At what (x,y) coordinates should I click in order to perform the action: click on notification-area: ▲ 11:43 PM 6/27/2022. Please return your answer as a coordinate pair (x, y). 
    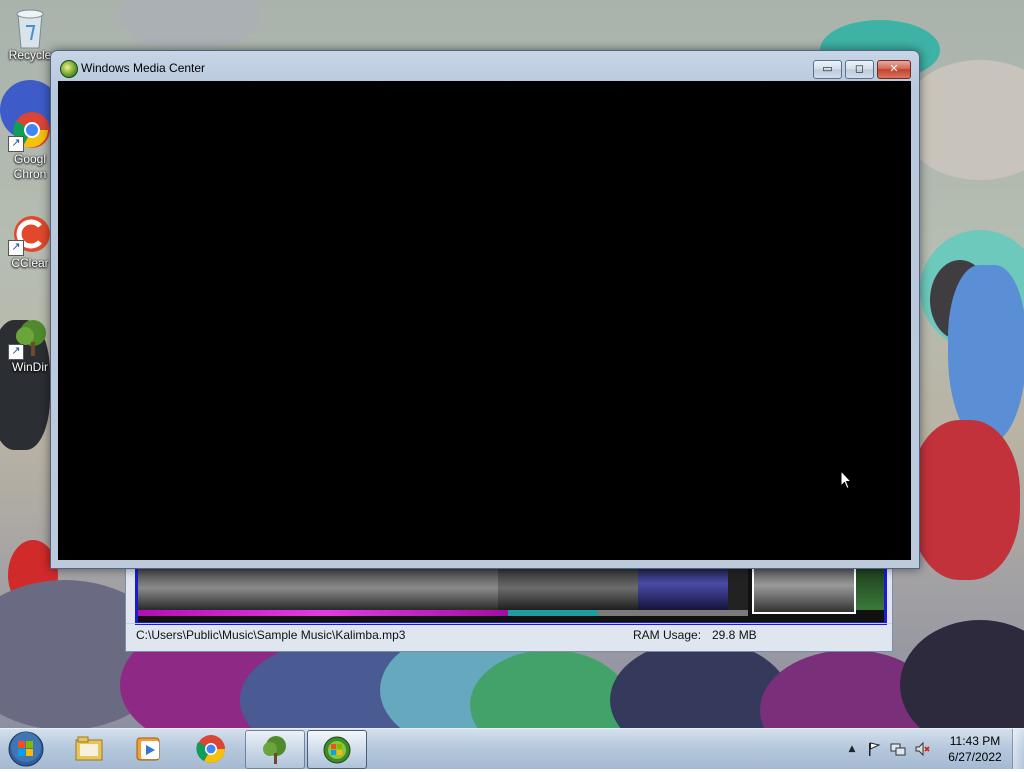
    Looking at the image, I should click on (932, 749).